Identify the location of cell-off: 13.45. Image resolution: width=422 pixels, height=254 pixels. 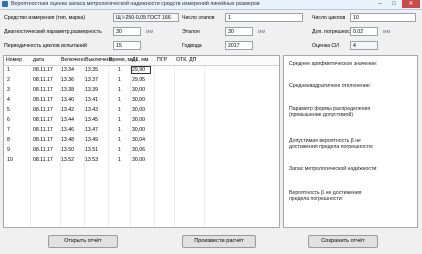
(91, 120).